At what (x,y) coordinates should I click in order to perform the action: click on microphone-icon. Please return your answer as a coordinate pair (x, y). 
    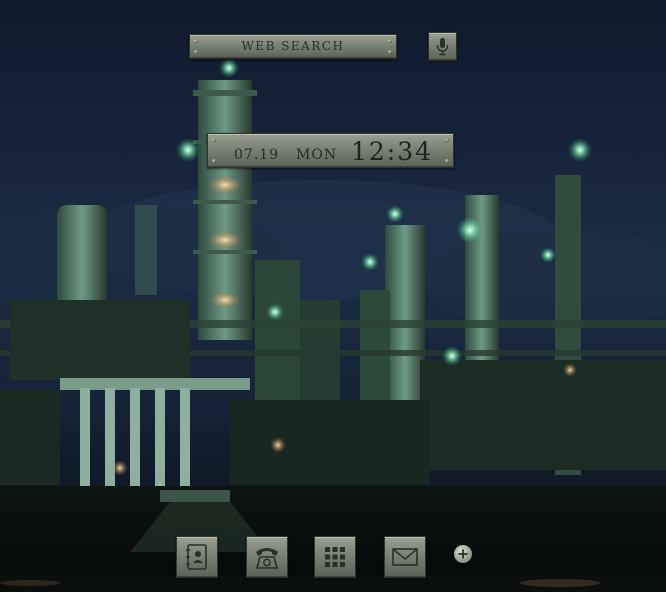
    Looking at the image, I should click on (442, 47).